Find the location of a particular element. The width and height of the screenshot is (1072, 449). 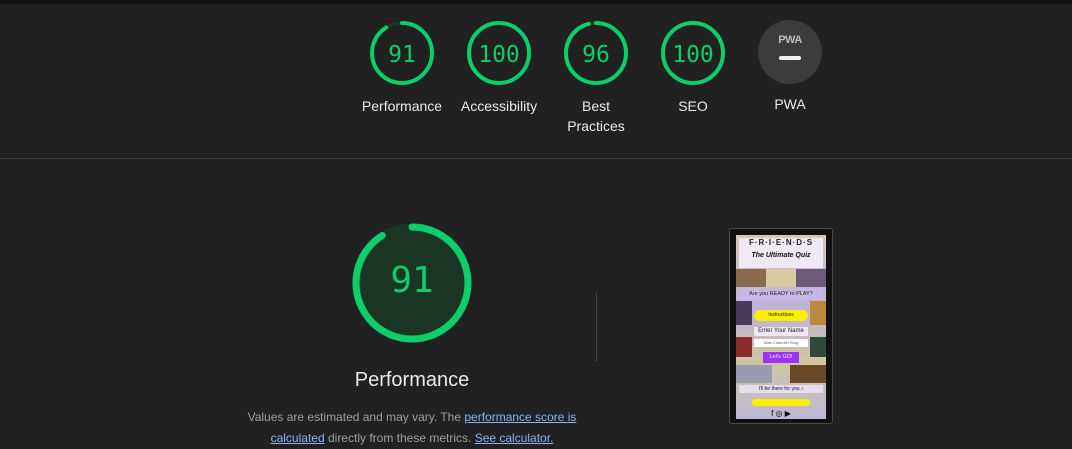

pwa-badge-text: PWA is located at coordinates (790, 40).